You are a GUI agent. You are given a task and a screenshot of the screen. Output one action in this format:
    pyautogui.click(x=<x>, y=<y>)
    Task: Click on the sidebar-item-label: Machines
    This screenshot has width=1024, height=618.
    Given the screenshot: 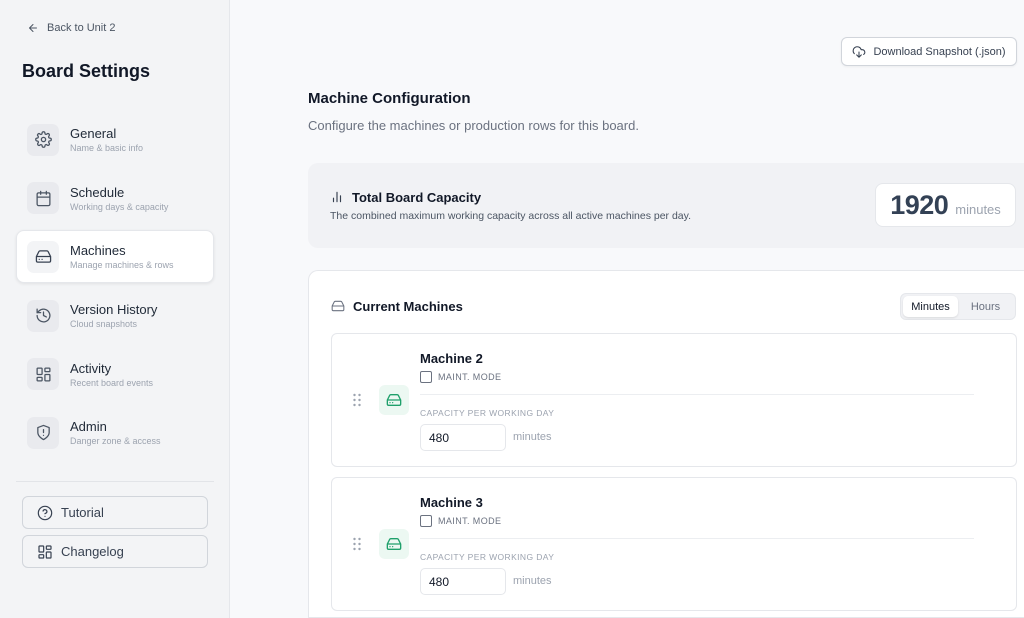 What is the action you would take?
    pyautogui.click(x=98, y=251)
    